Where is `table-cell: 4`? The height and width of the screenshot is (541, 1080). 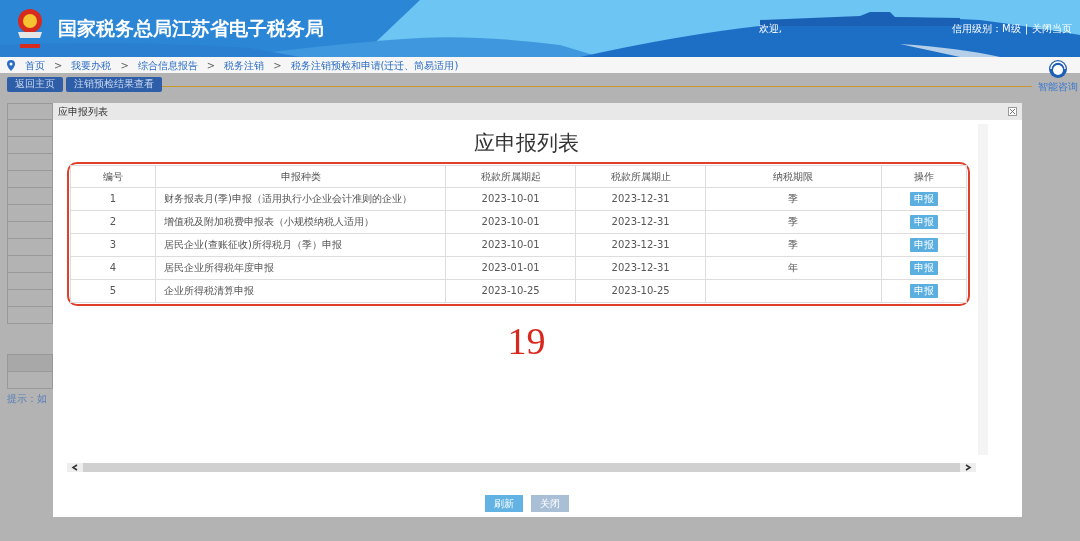
table-cell: 4 is located at coordinates (113, 267).